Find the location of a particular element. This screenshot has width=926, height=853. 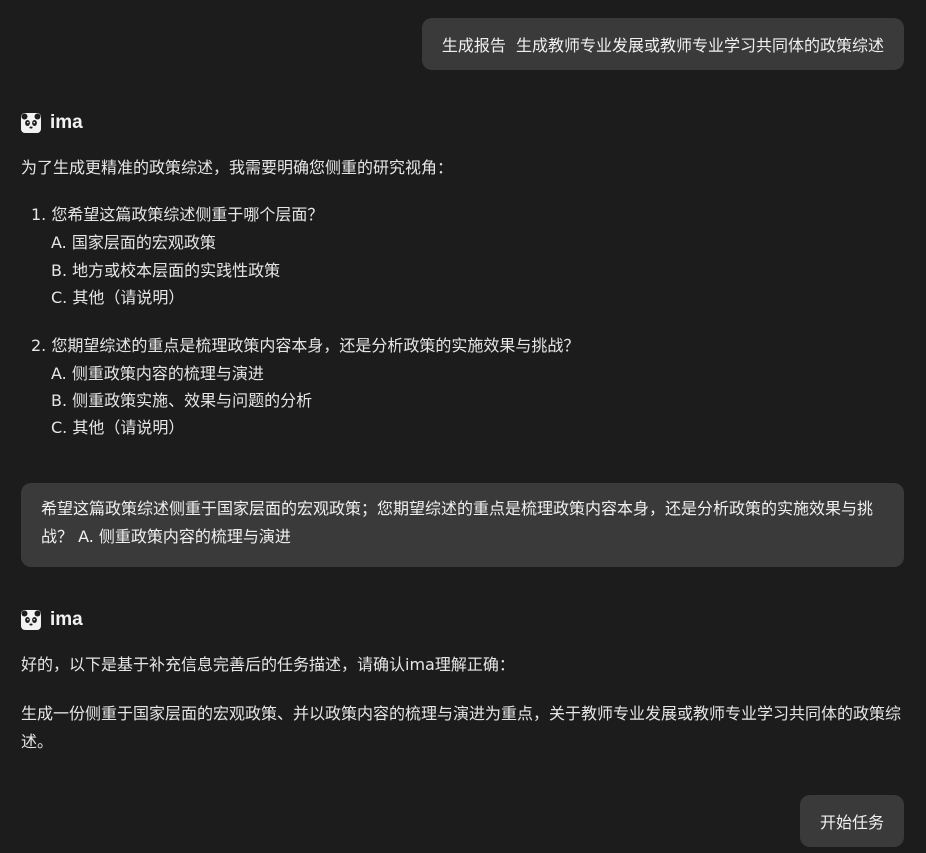

start-task-button: 开始任务 is located at coordinates (851, 821).